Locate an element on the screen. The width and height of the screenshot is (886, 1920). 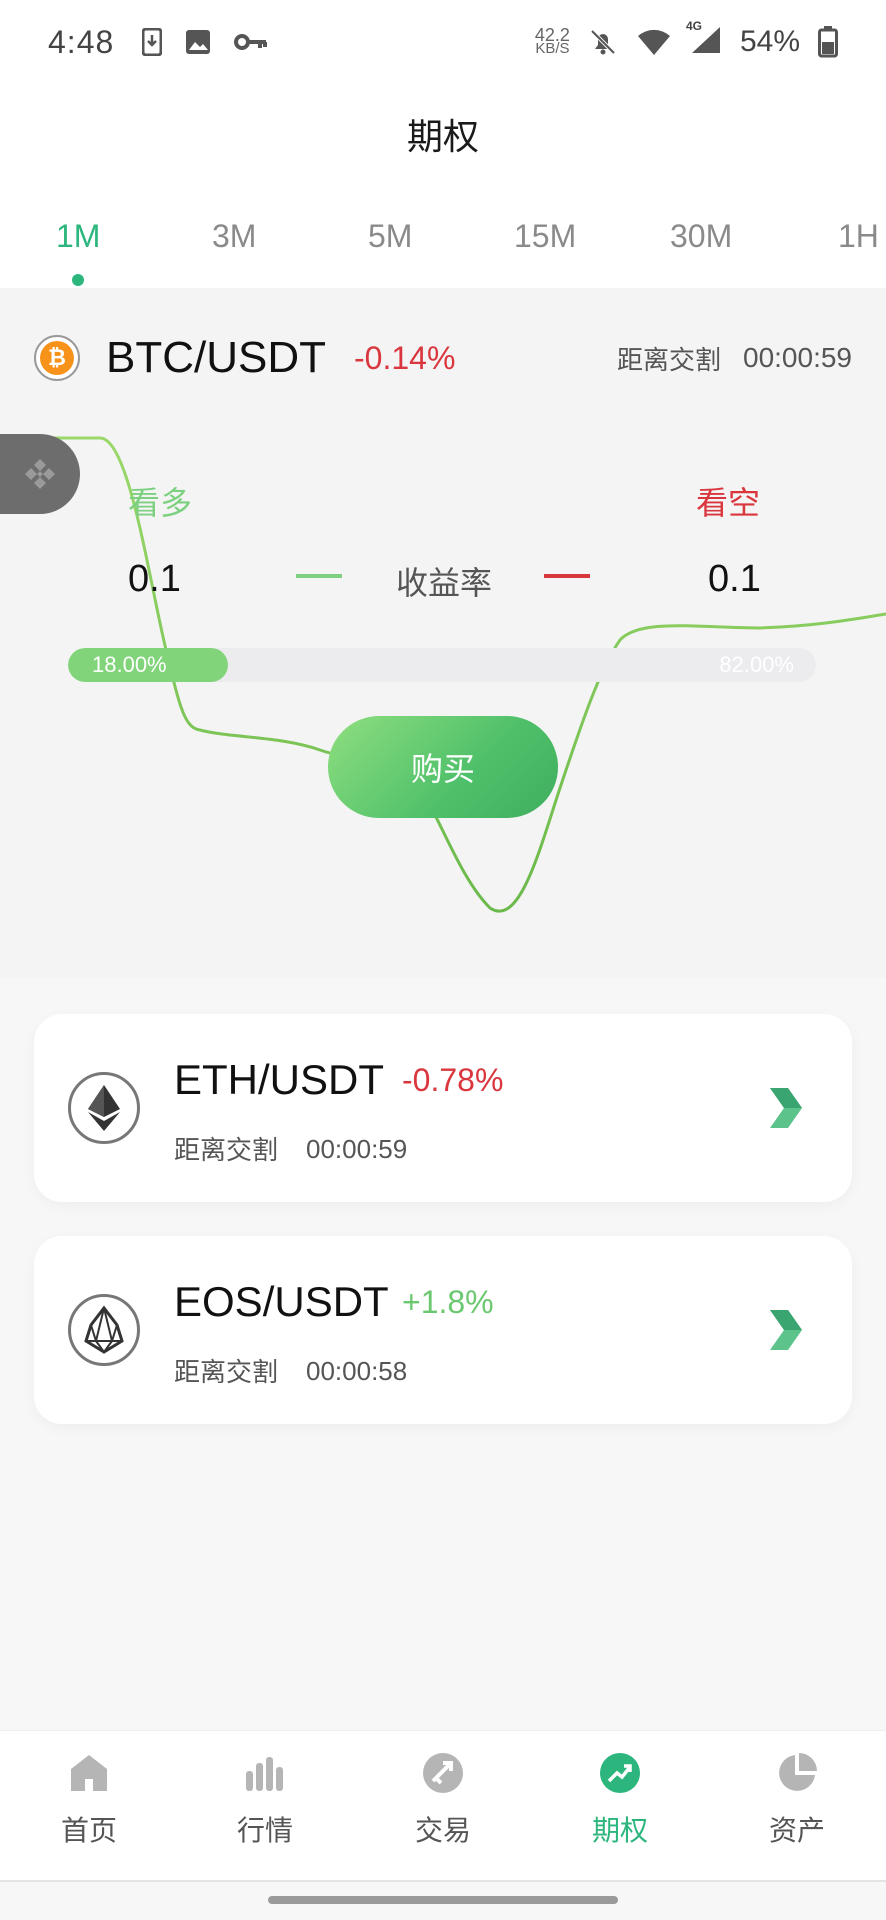
nav-item-assets: 资产 is located at coordinates (797, 1806).